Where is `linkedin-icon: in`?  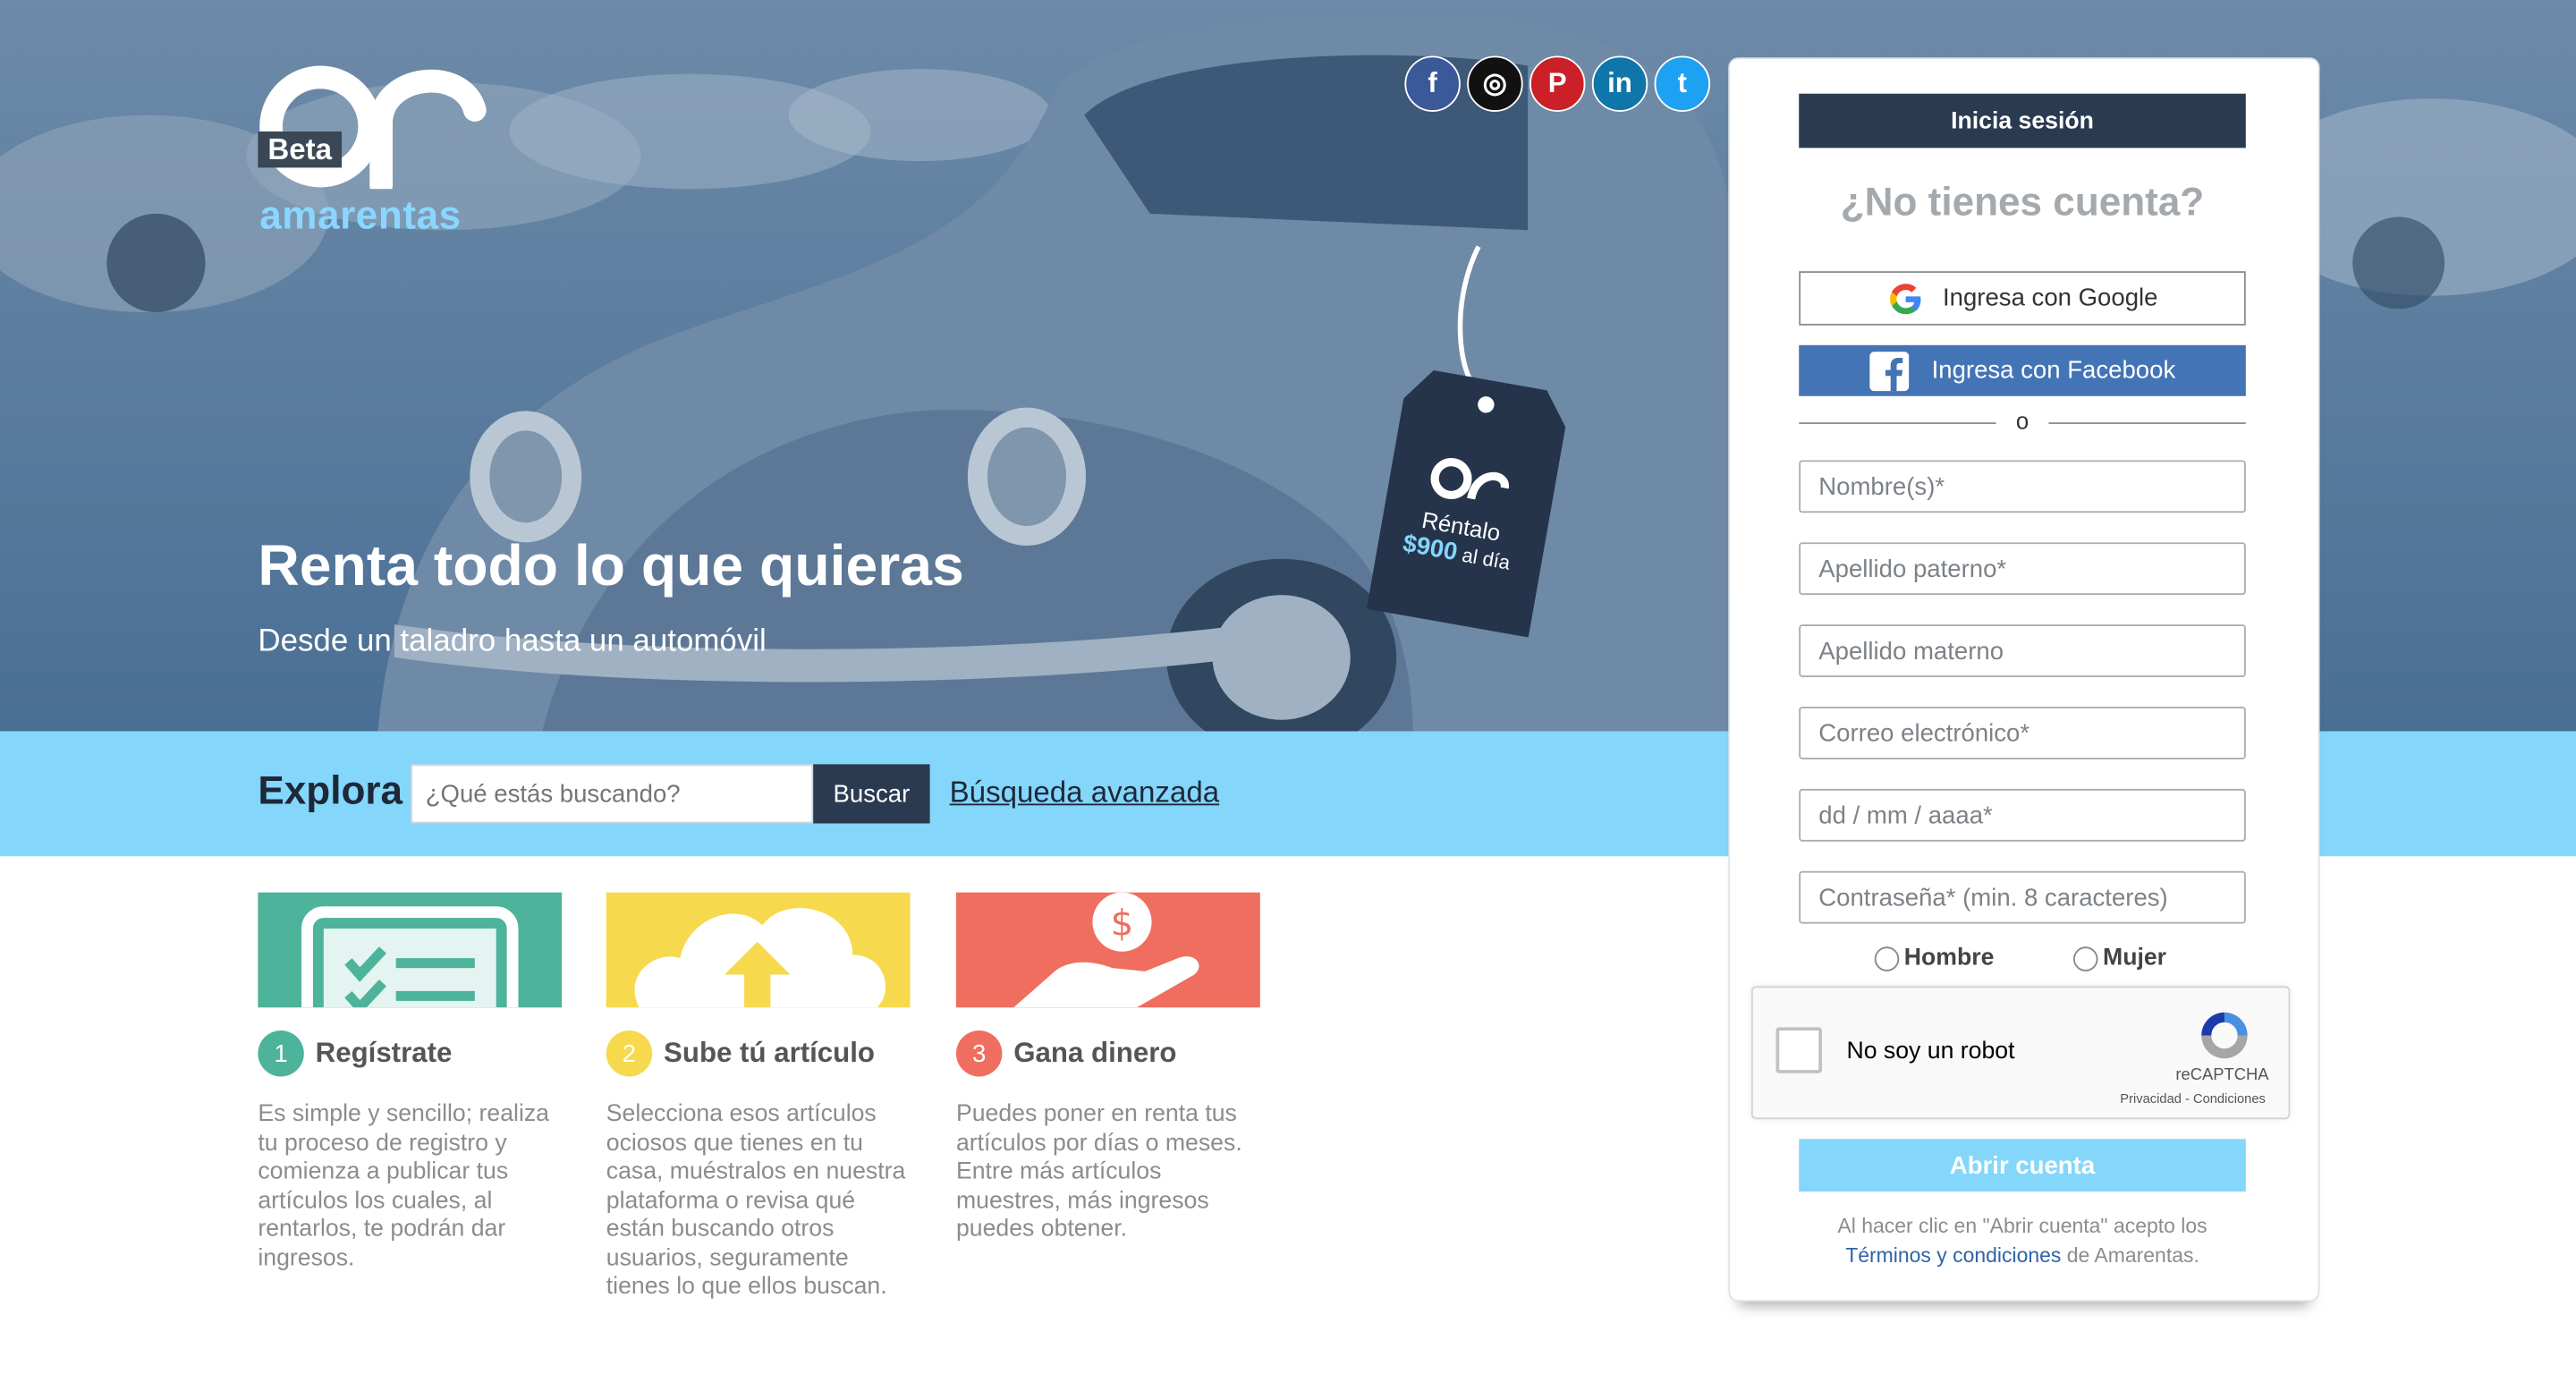
linkedin-icon: in is located at coordinates (1619, 83).